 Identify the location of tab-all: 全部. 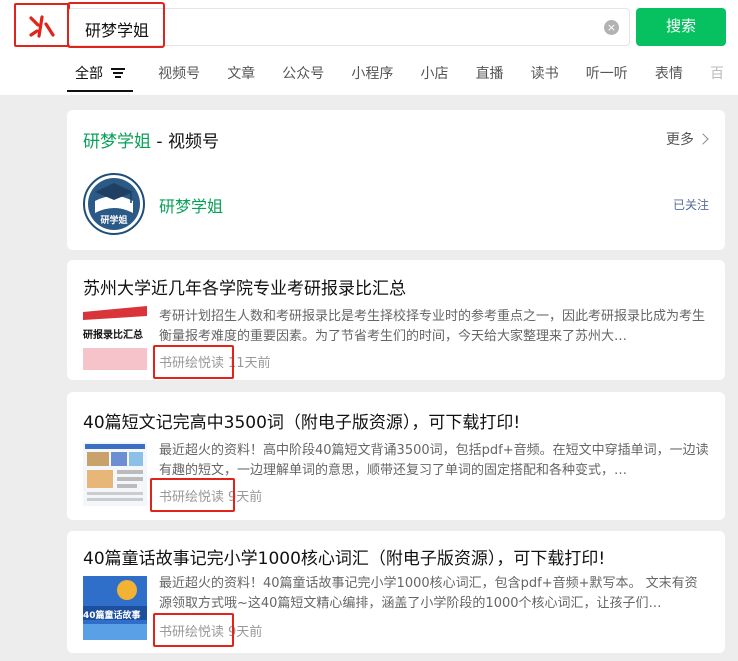
(100, 76).